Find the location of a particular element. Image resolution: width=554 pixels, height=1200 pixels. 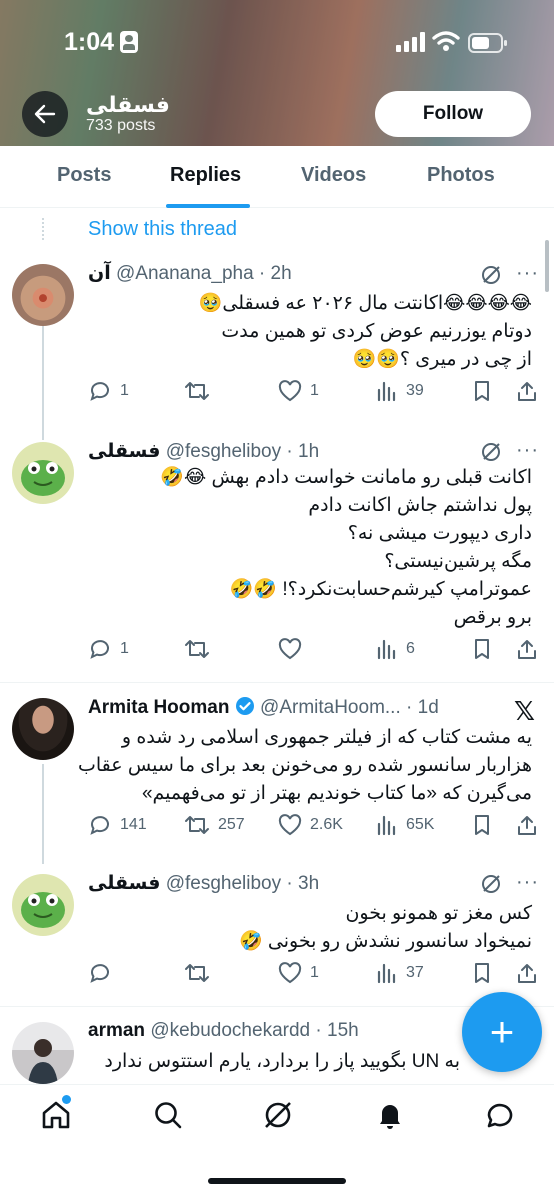

cellular-signal-icon is located at coordinates (410, 42).